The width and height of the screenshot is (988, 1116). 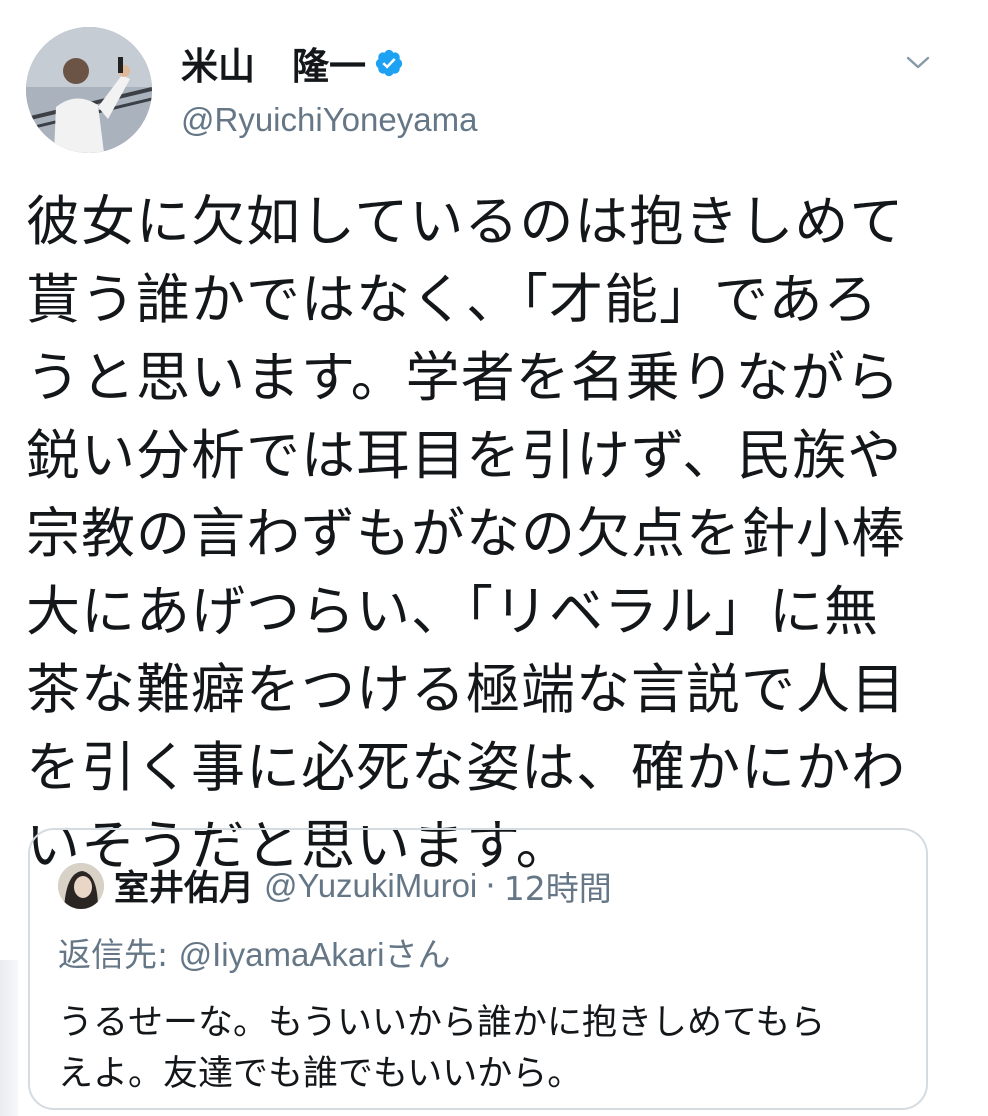 What do you see at coordinates (417, 954) in the screenshot?
I see `reply-to-suffix: さん` at bounding box center [417, 954].